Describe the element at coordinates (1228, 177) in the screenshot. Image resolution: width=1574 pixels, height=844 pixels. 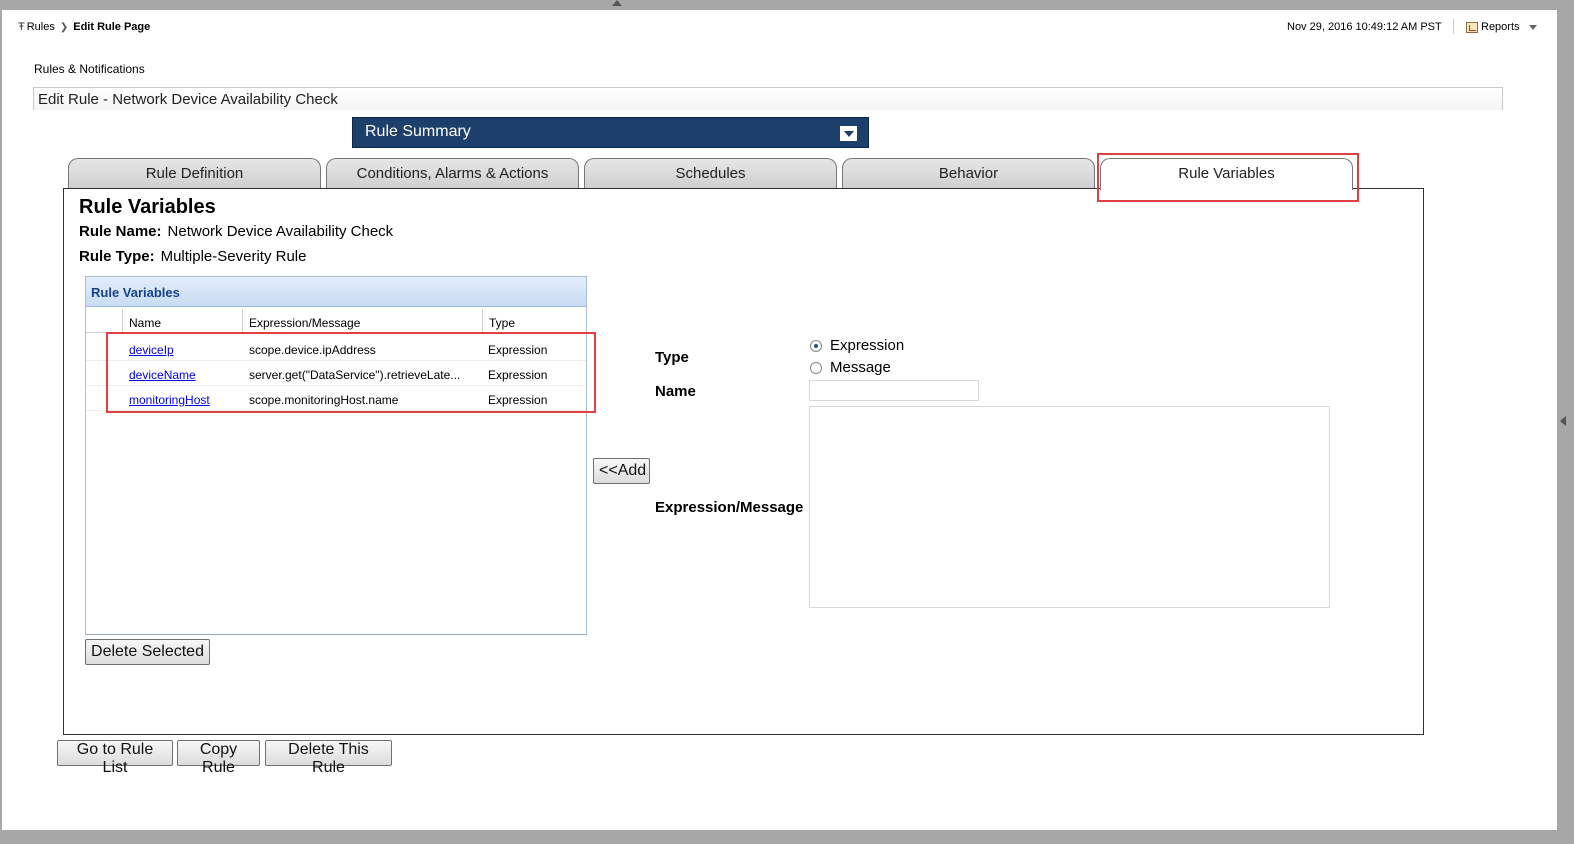
I see `tab-highlight-box` at that location.